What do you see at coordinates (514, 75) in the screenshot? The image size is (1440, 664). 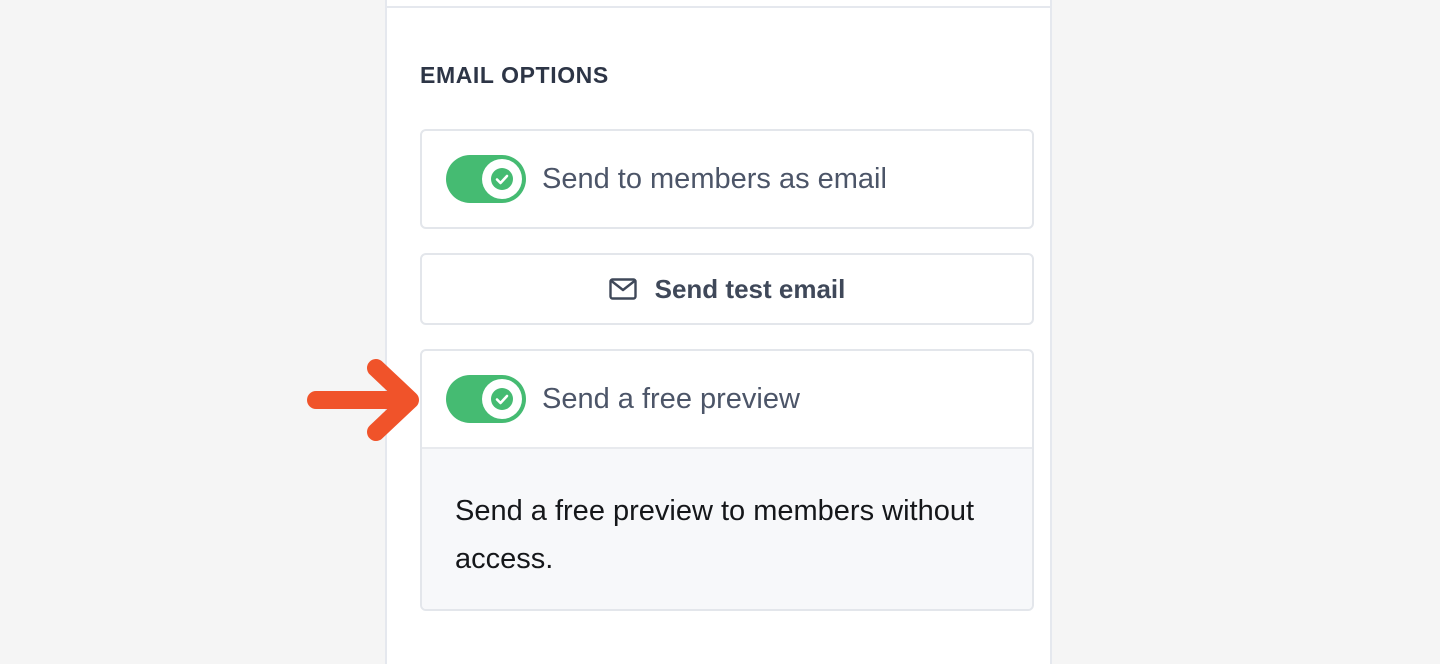 I see `section-title: EMAIL OPTIONS` at bounding box center [514, 75].